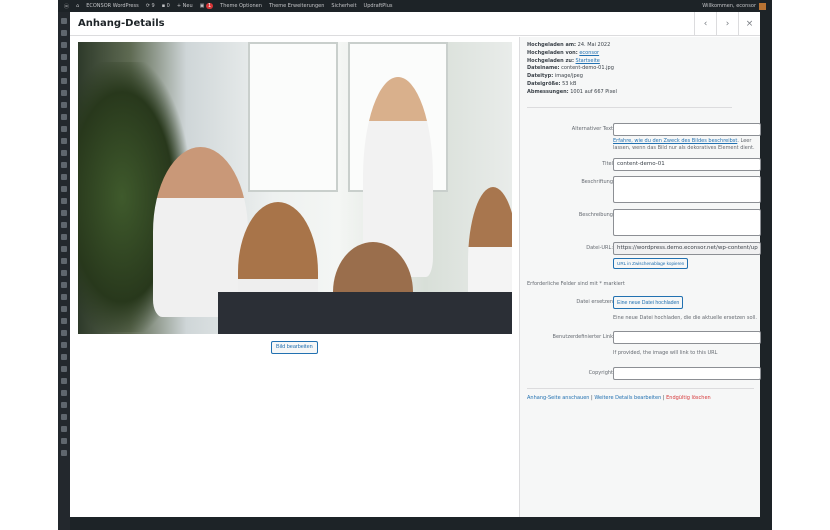 The height and width of the screenshot is (530, 830). I want to click on delete-permanently-link: Endgültig löschen, so click(688, 398).